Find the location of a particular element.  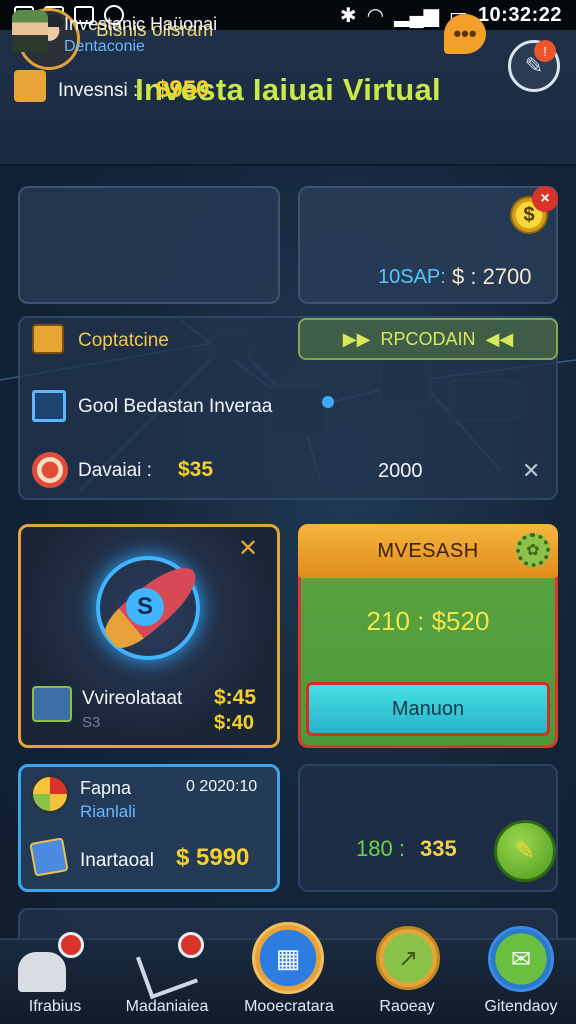

production-button: ▶▶ RPCODAIN ◀◀ is located at coordinates (428, 339).